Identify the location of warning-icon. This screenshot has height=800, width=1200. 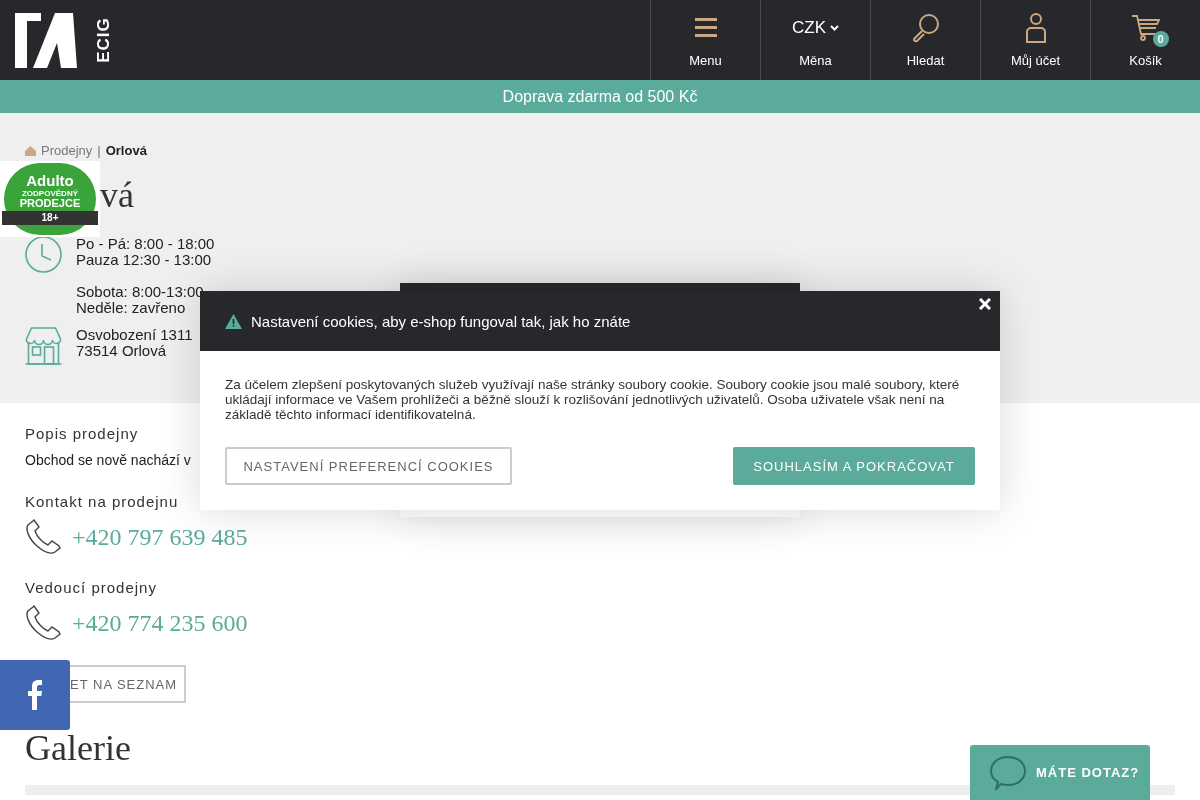
(233, 321).